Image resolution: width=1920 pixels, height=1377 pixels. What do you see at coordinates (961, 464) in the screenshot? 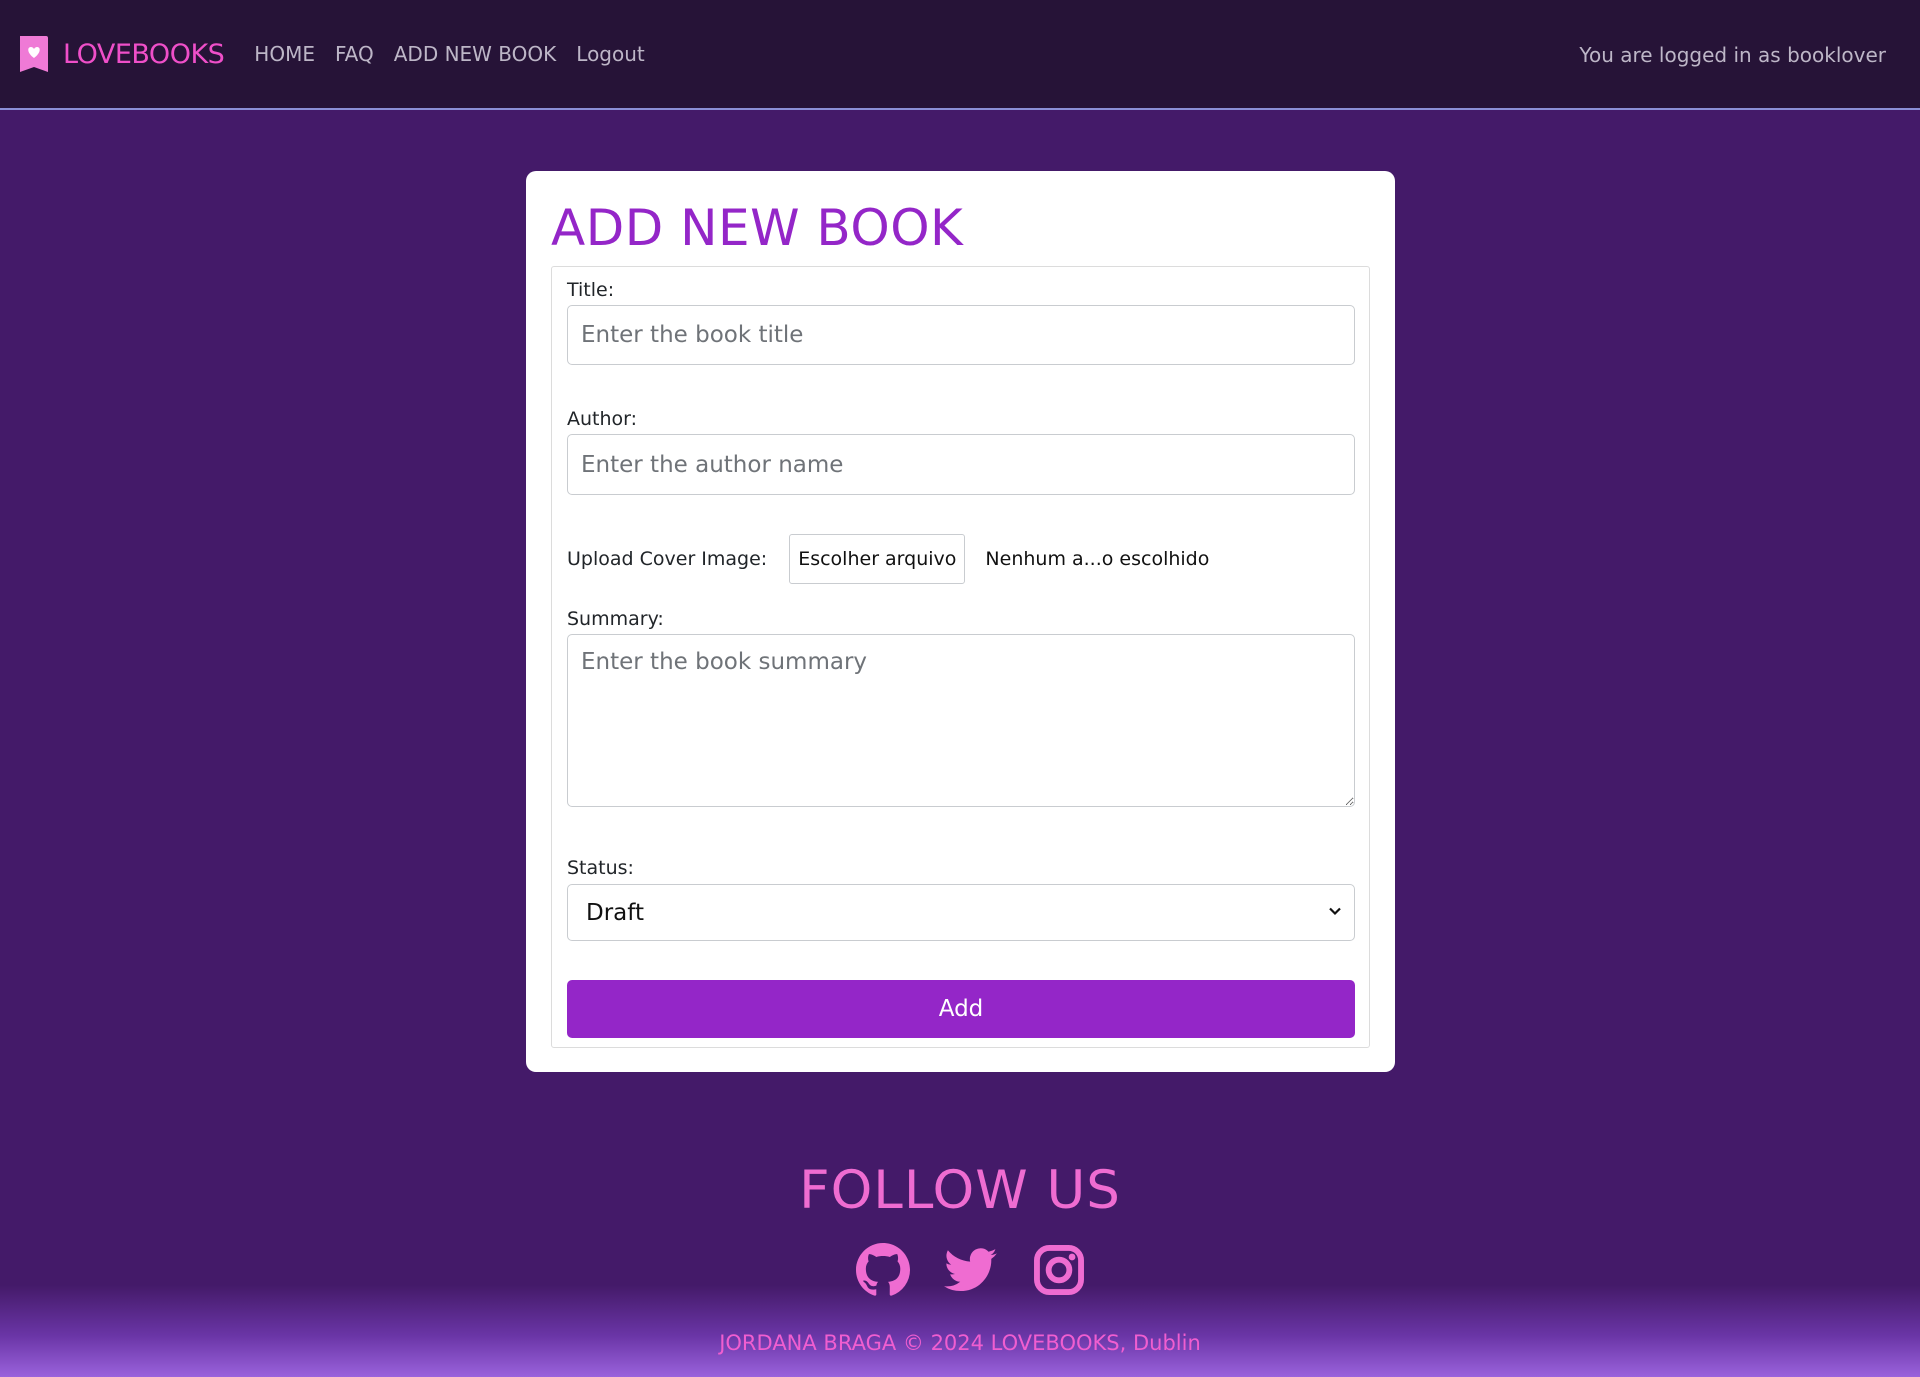
I see `author-input` at bounding box center [961, 464].